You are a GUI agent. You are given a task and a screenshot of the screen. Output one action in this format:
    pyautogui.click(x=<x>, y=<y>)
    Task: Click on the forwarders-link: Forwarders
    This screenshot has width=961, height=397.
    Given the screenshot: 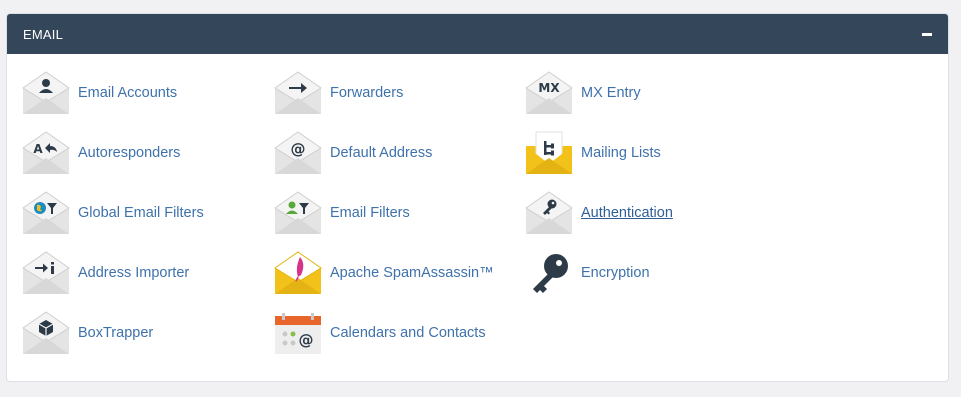 What is the action you would take?
    pyautogui.click(x=338, y=93)
    